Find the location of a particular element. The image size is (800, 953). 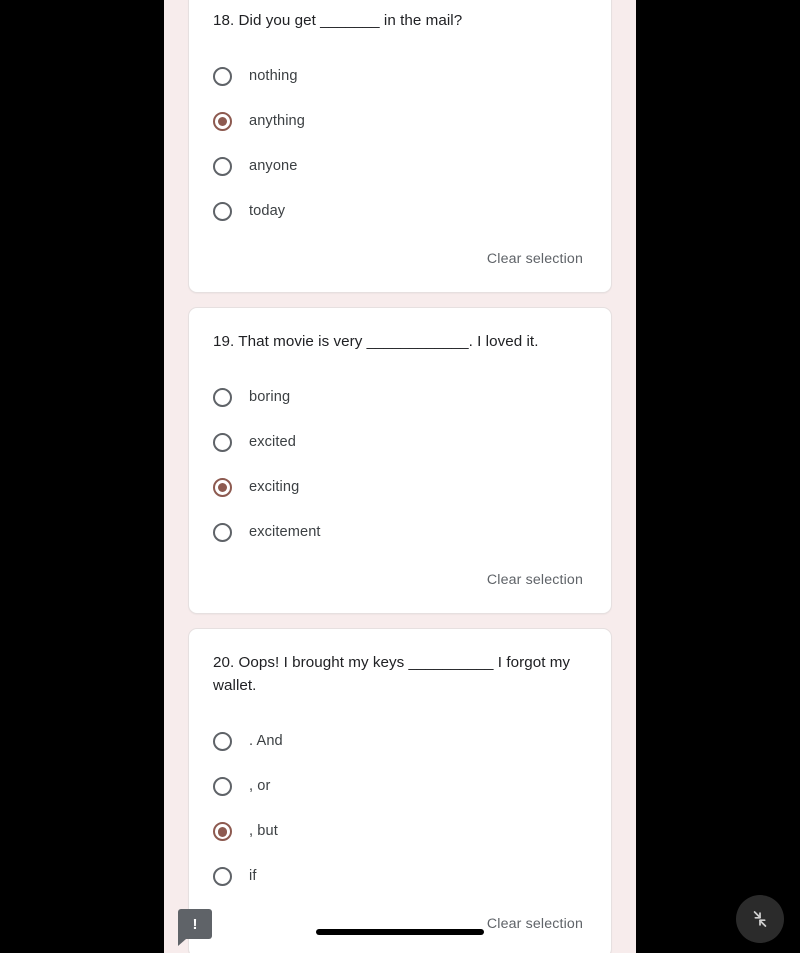

option-label: , or is located at coordinates (260, 786).